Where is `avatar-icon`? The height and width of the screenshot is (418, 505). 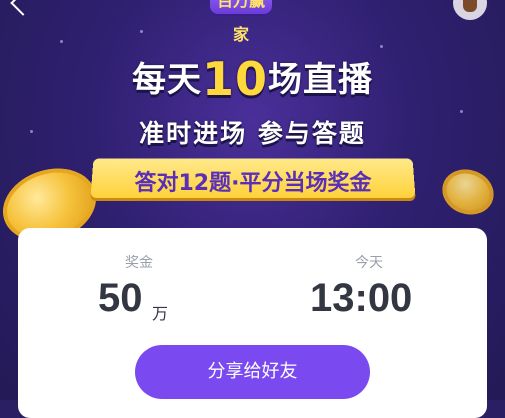
avatar-icon is located at coordinates (470, 6).